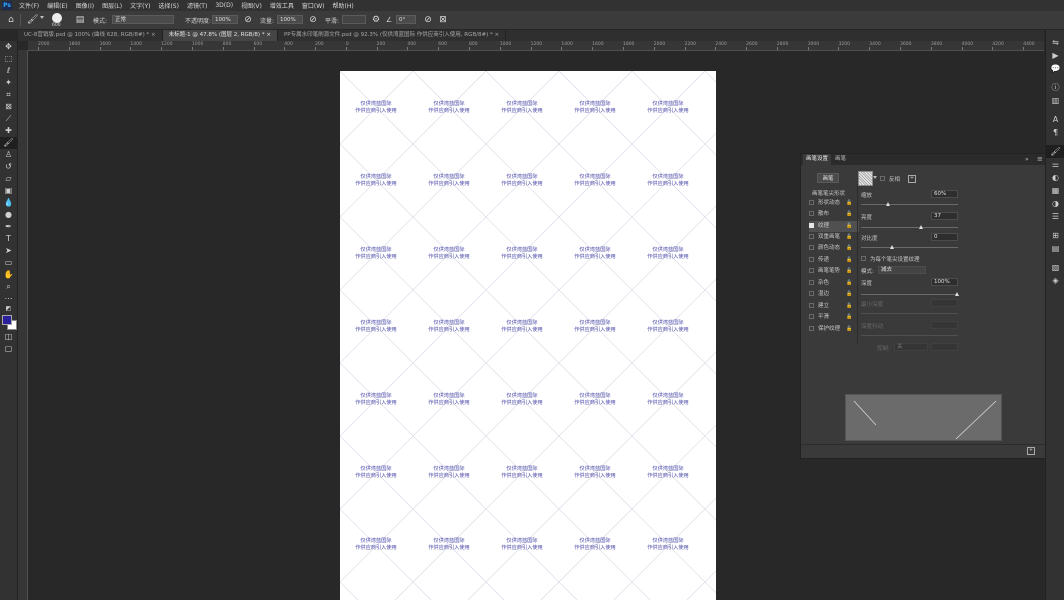 This screenshot has height=600, width=1064. What do you see at coordinates (819, 294) in the screenshot?
I see `option-wet-edges: 湿边` at bounding box center [819, 294].